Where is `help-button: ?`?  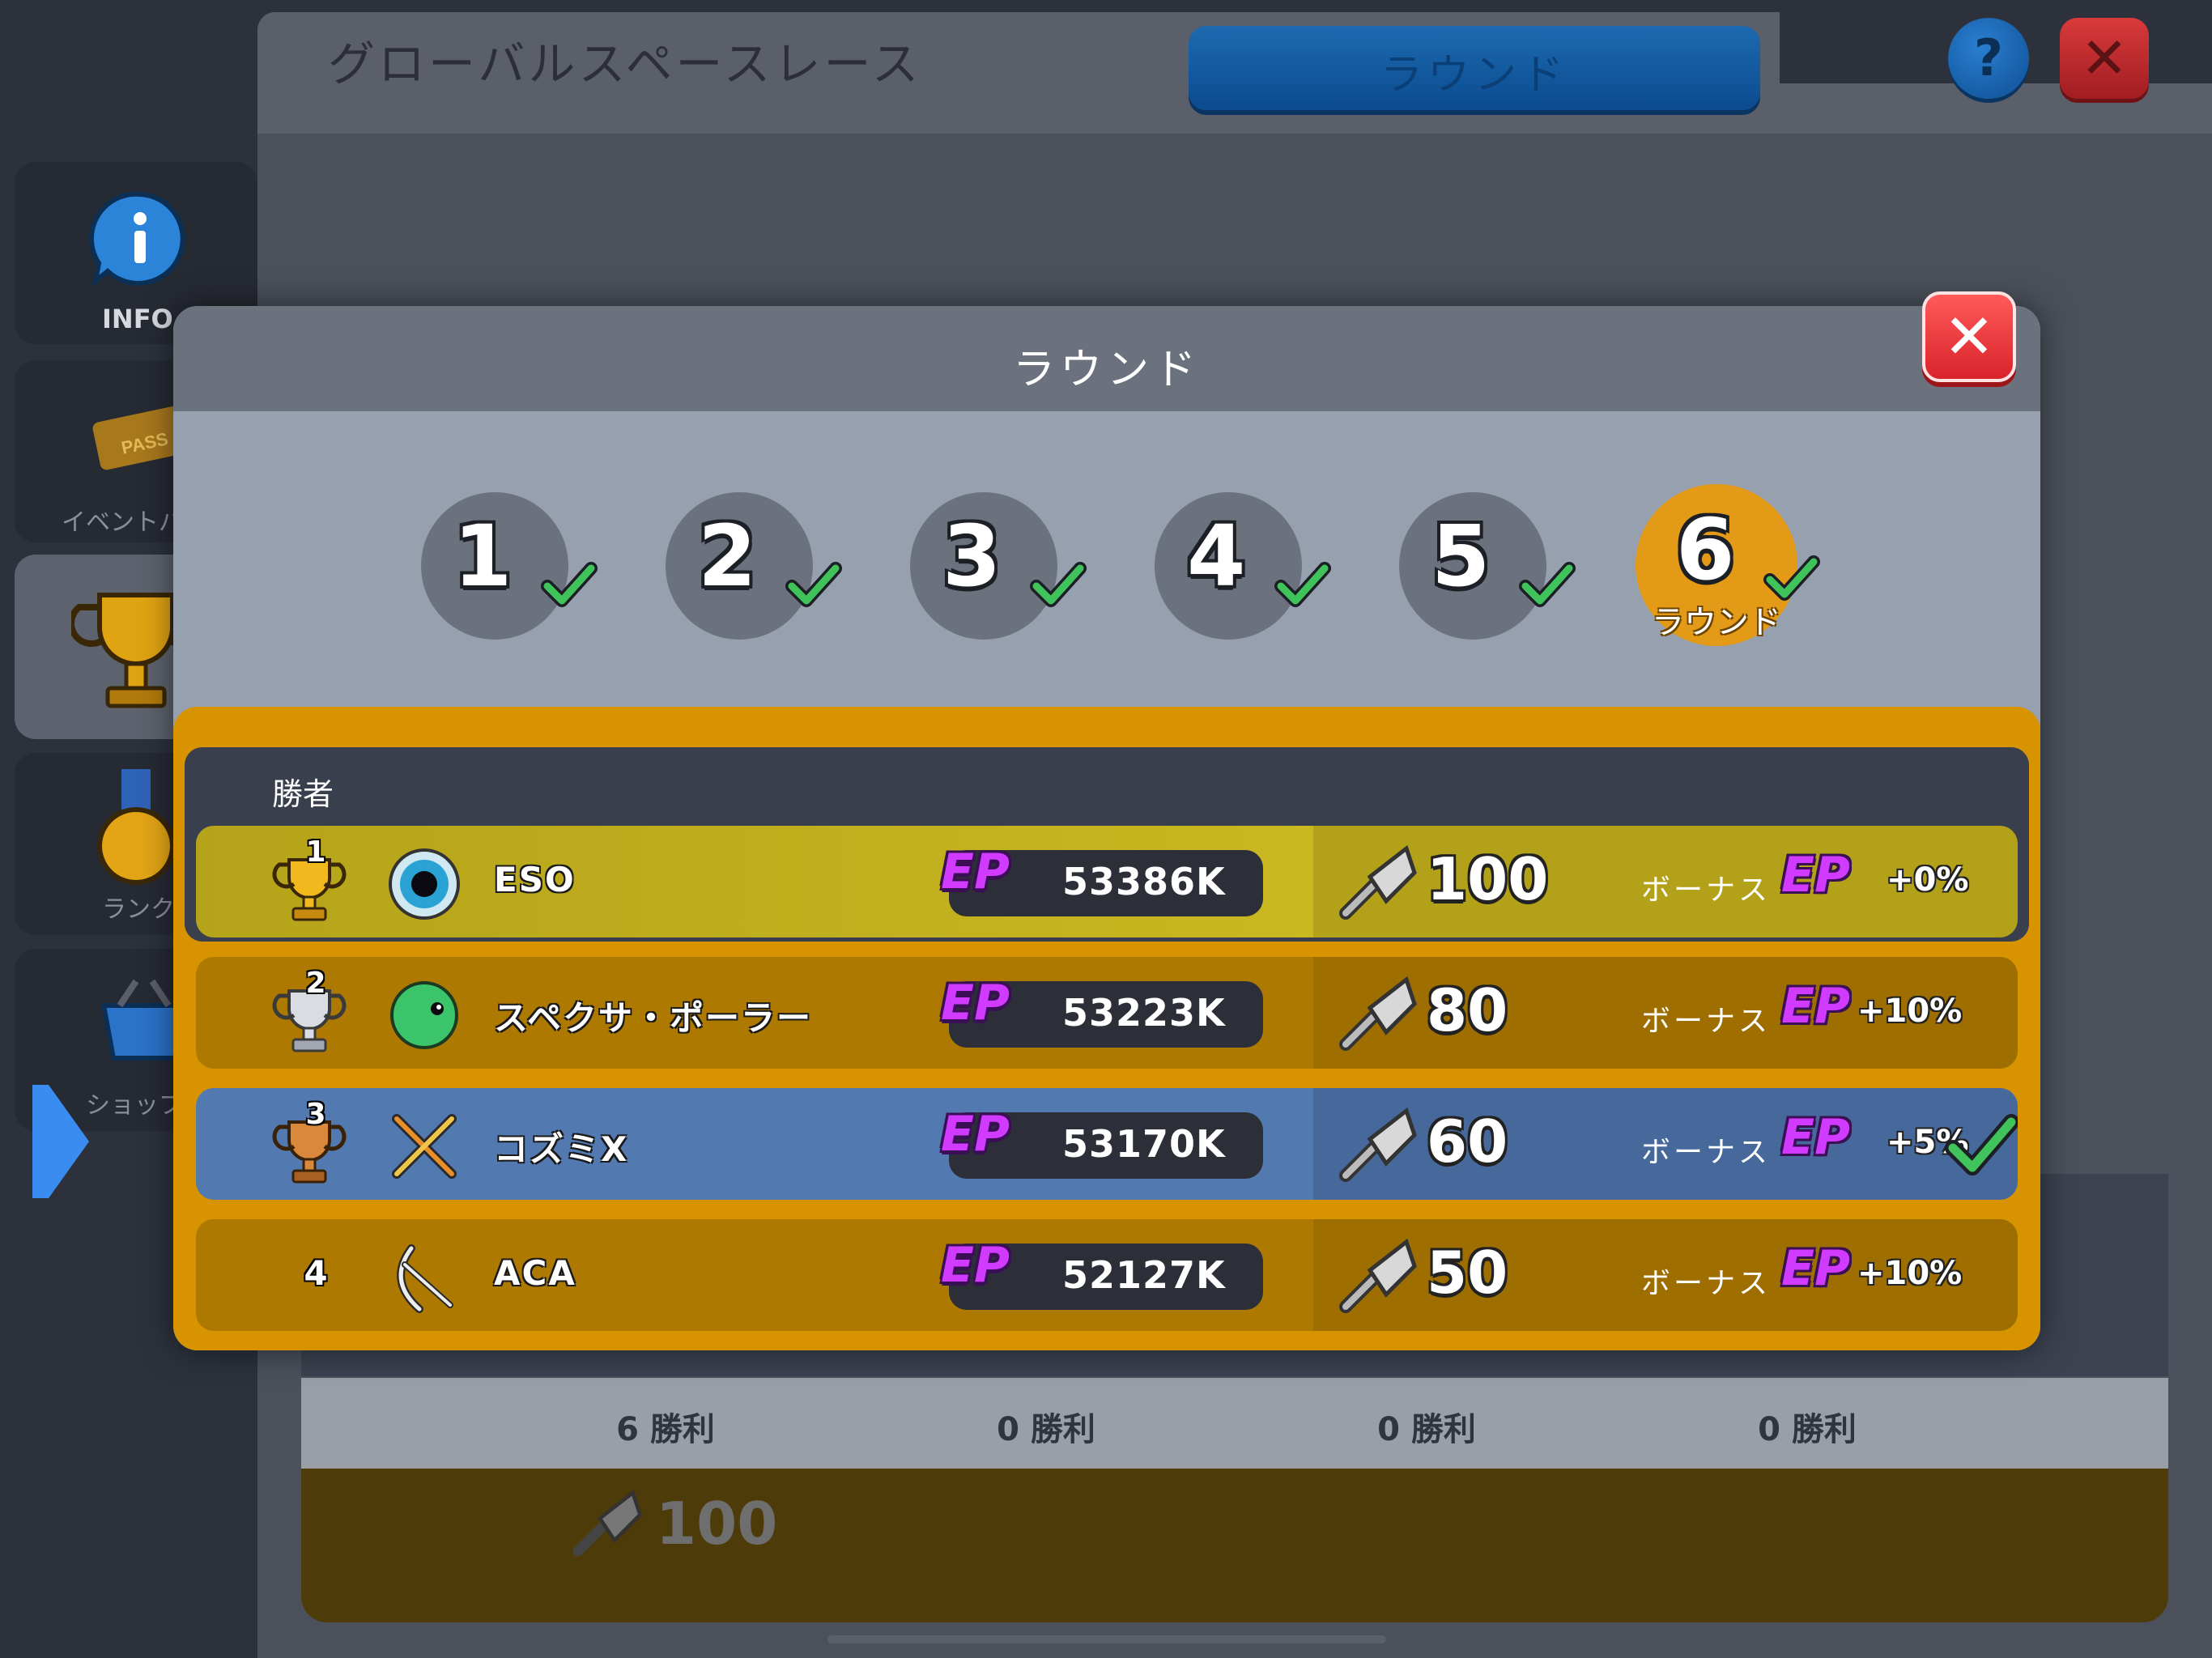
help-button: ? is located at coordinates (1989, 58).